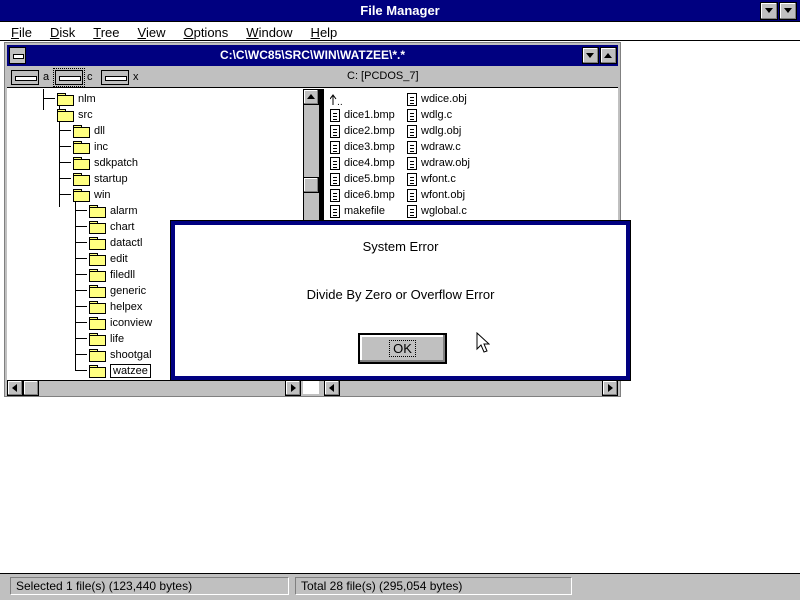 This screenshot has width=800, height=600. Describe the element at coordinates (120, 355) in the screenshot. I see `tree-item-shootgal: shootgal` at that location.